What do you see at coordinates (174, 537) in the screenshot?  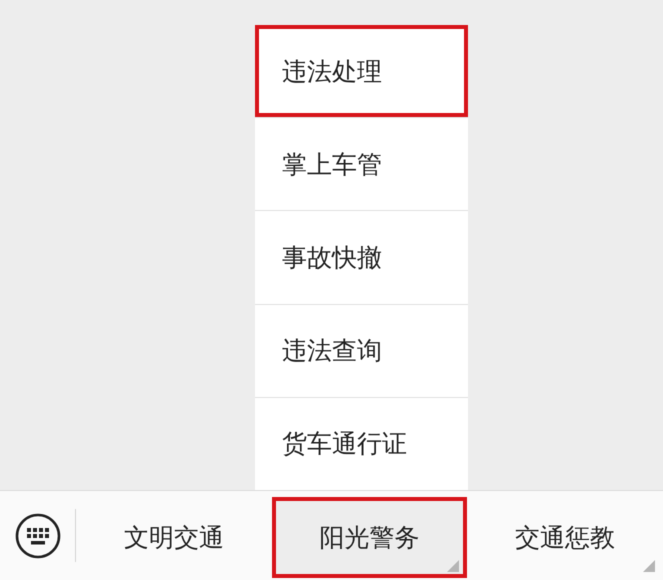 I see `menu-tab: 文明交通` at bounding box center [174, 537].